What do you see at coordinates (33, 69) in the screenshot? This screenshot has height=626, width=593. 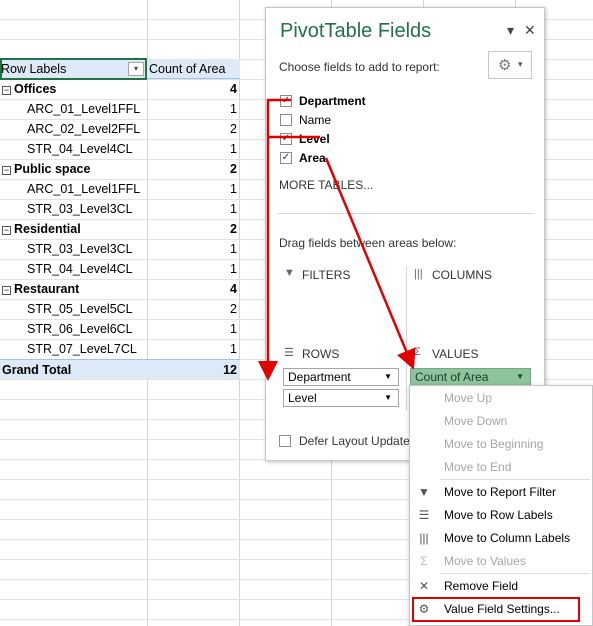 I see `row-labels-header: Row Labels` at bounding box center [33, 69].